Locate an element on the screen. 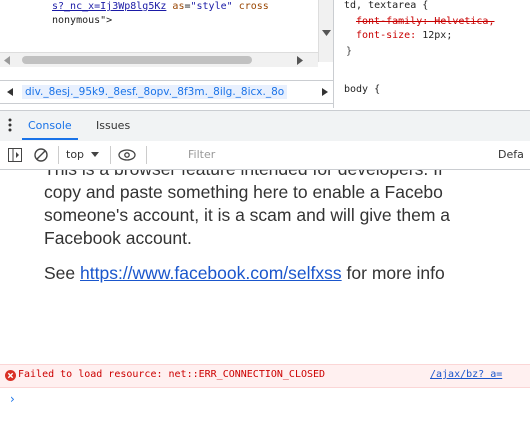 This screenshot has width=530, height=433. style-rule-body: body { is located at coordinates (362, 89).